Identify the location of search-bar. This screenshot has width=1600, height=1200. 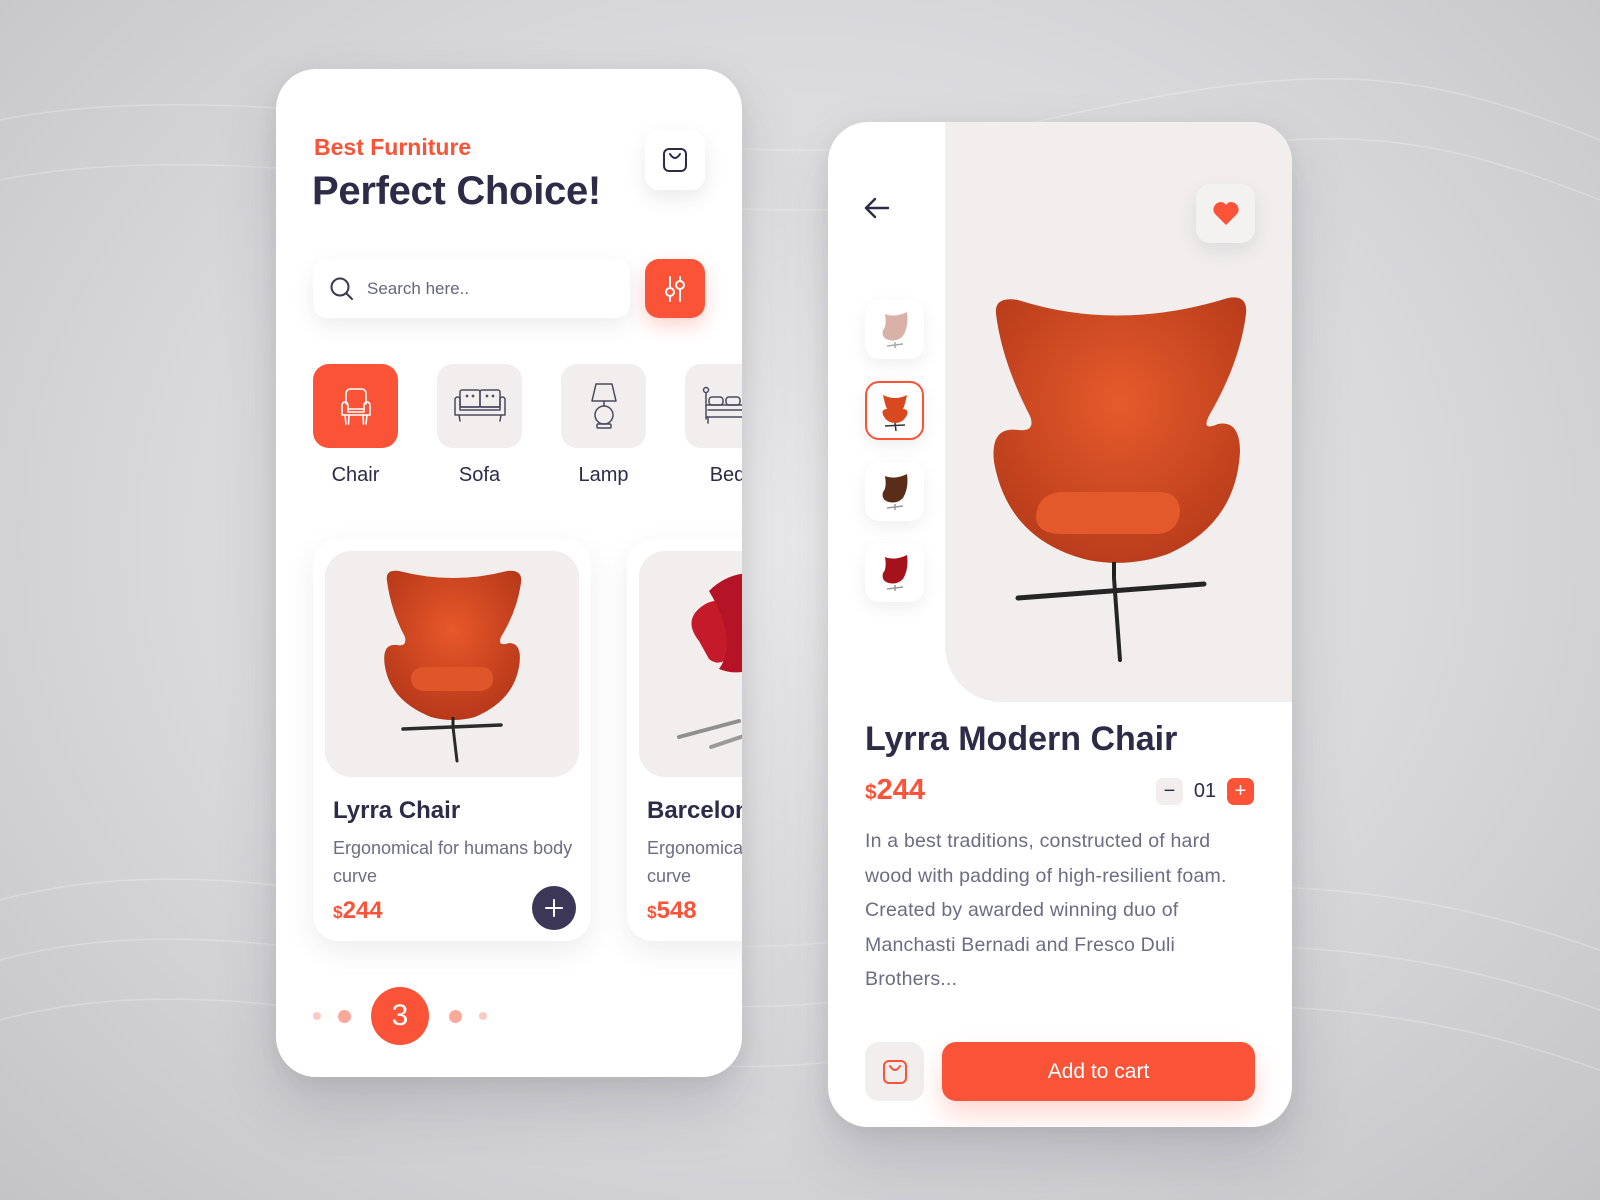
(471, 288).